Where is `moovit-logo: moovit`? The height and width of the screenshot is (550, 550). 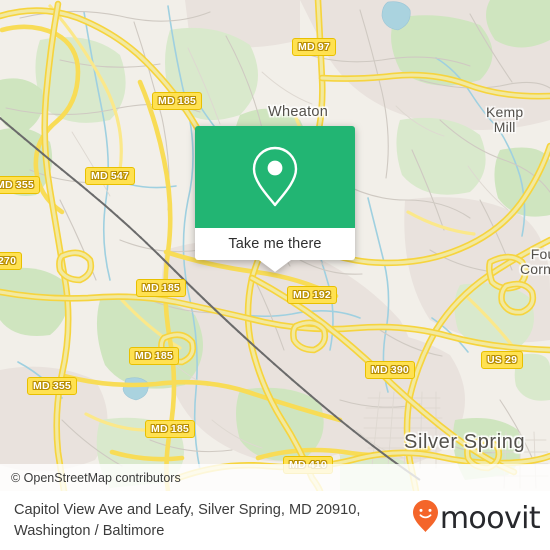 moovit-logo: moovit is located at coordinates (476, 520).